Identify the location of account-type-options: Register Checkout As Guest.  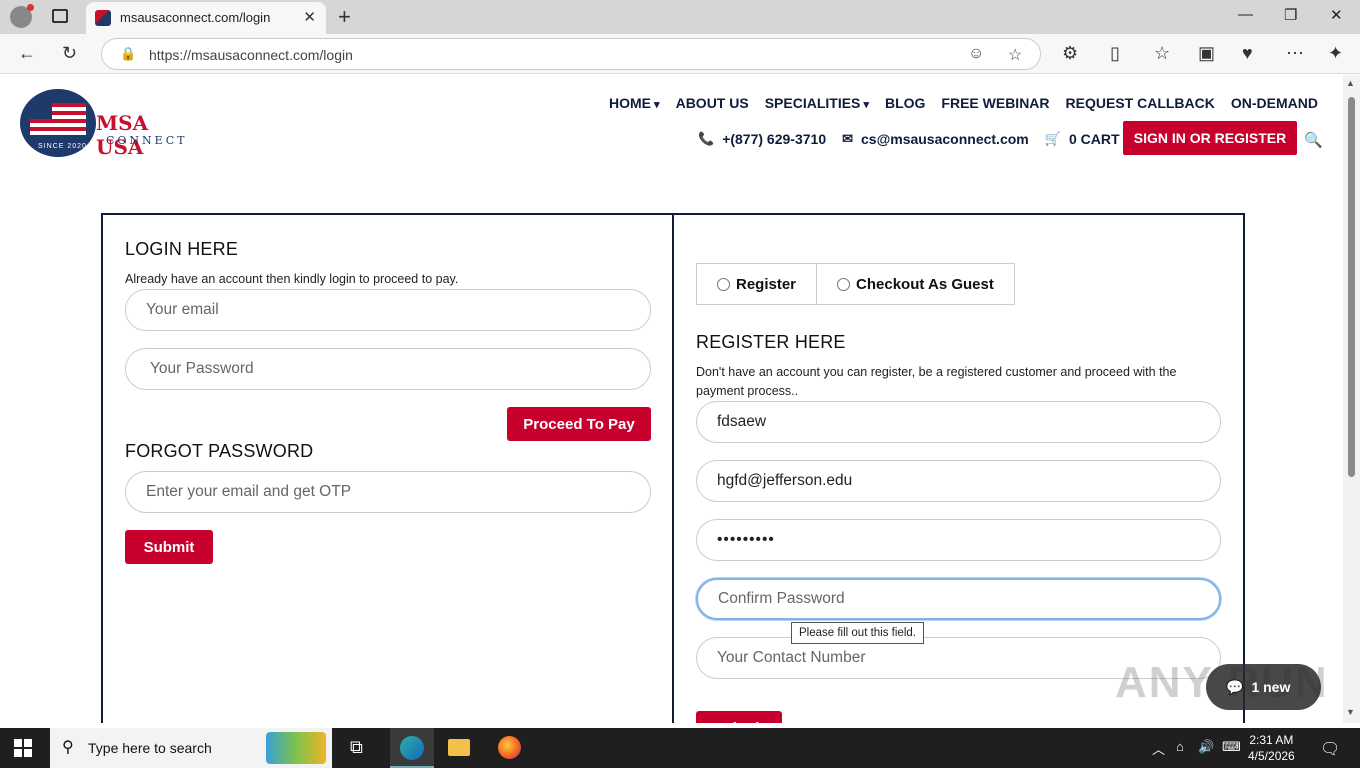
(855, 284).